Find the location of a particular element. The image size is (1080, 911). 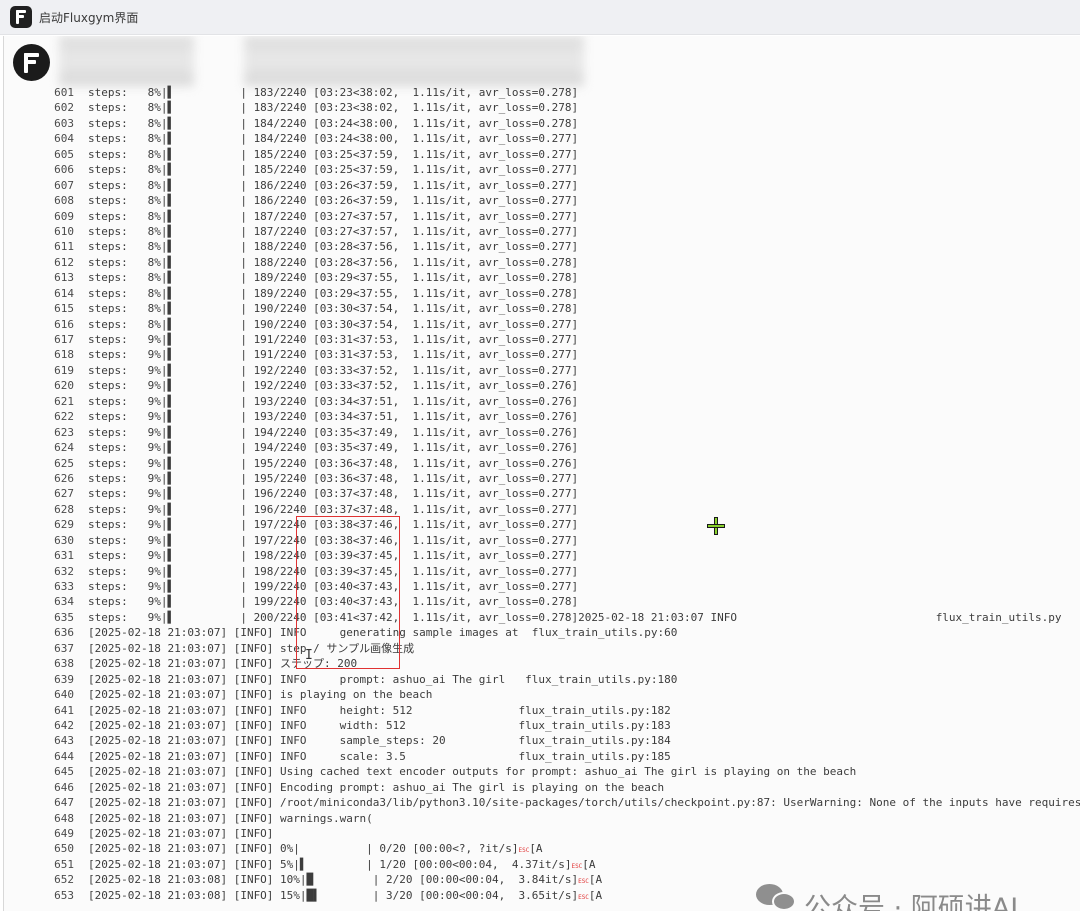

line-number: 641 is located at coordinates (64, 710).